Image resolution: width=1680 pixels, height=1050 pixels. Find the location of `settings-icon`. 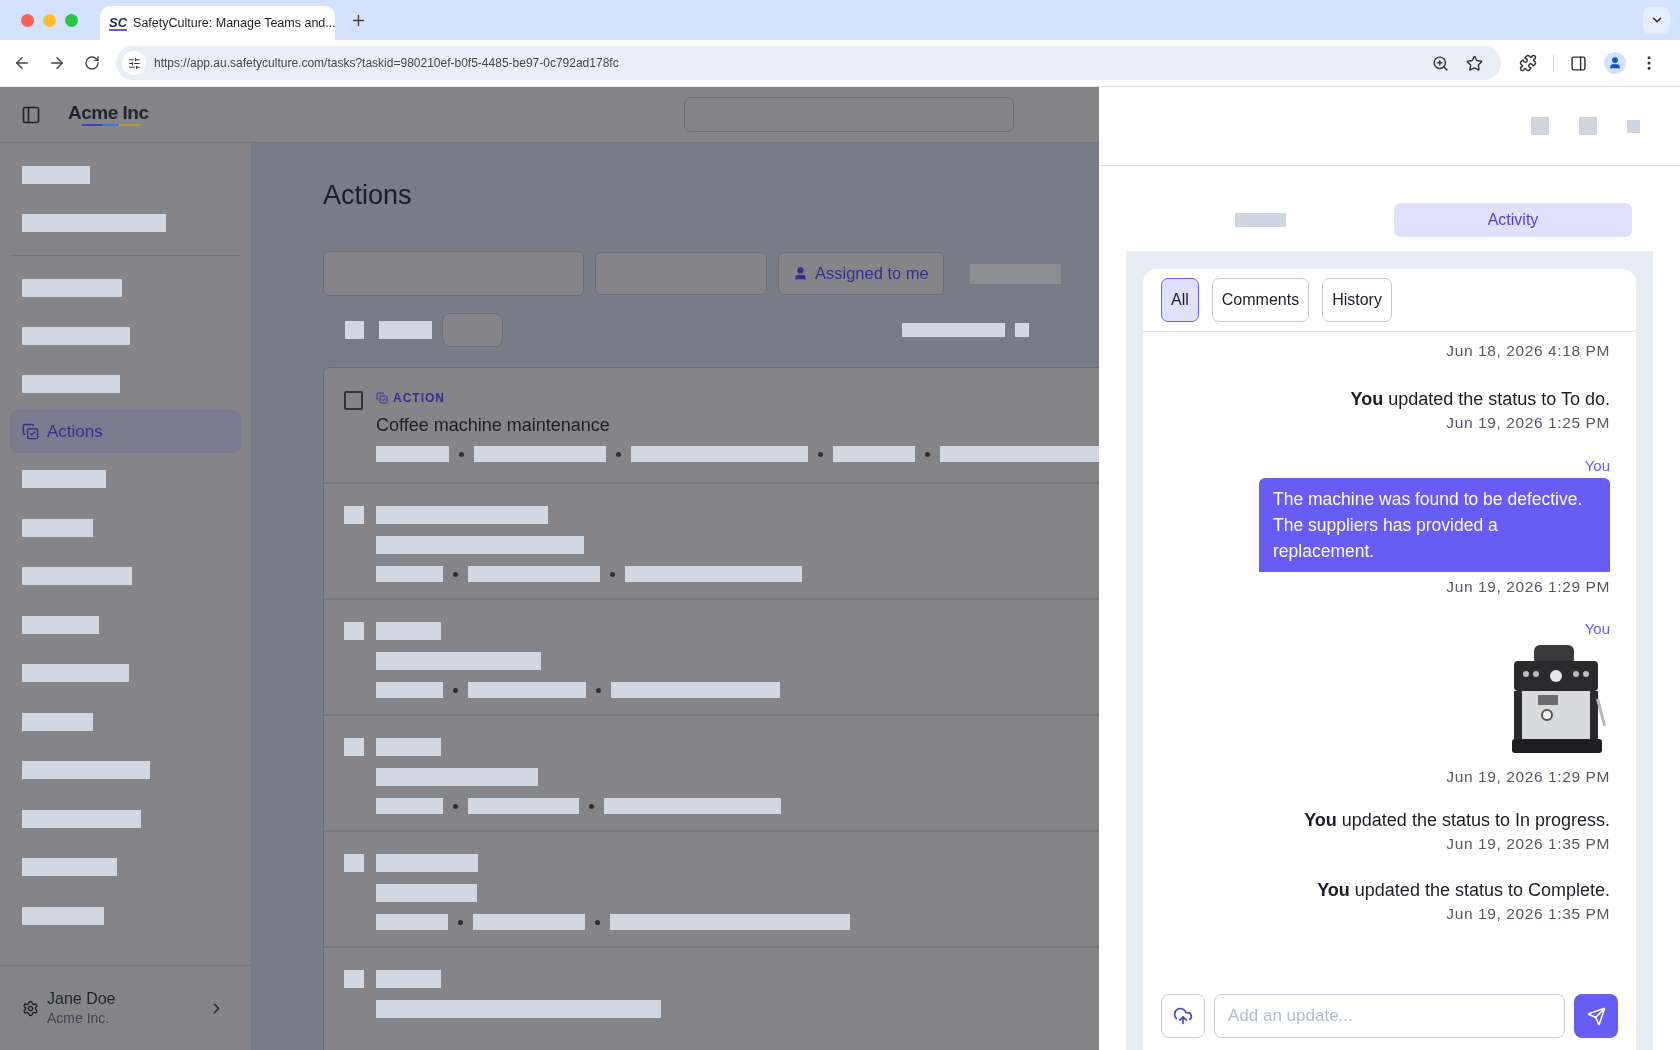

settings-icon is located at coordinates (30, 1008).